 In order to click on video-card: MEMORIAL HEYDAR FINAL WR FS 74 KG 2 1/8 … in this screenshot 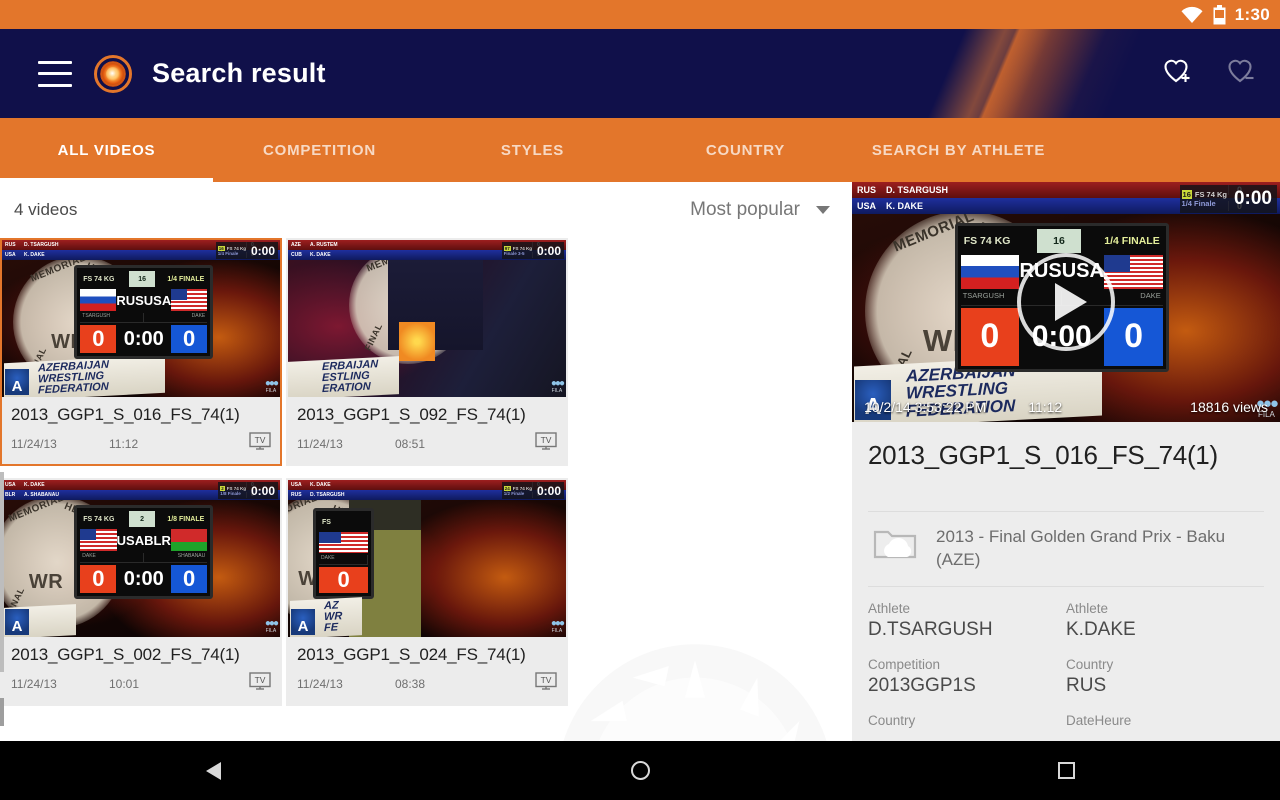, I will do `click(141, 592)`.